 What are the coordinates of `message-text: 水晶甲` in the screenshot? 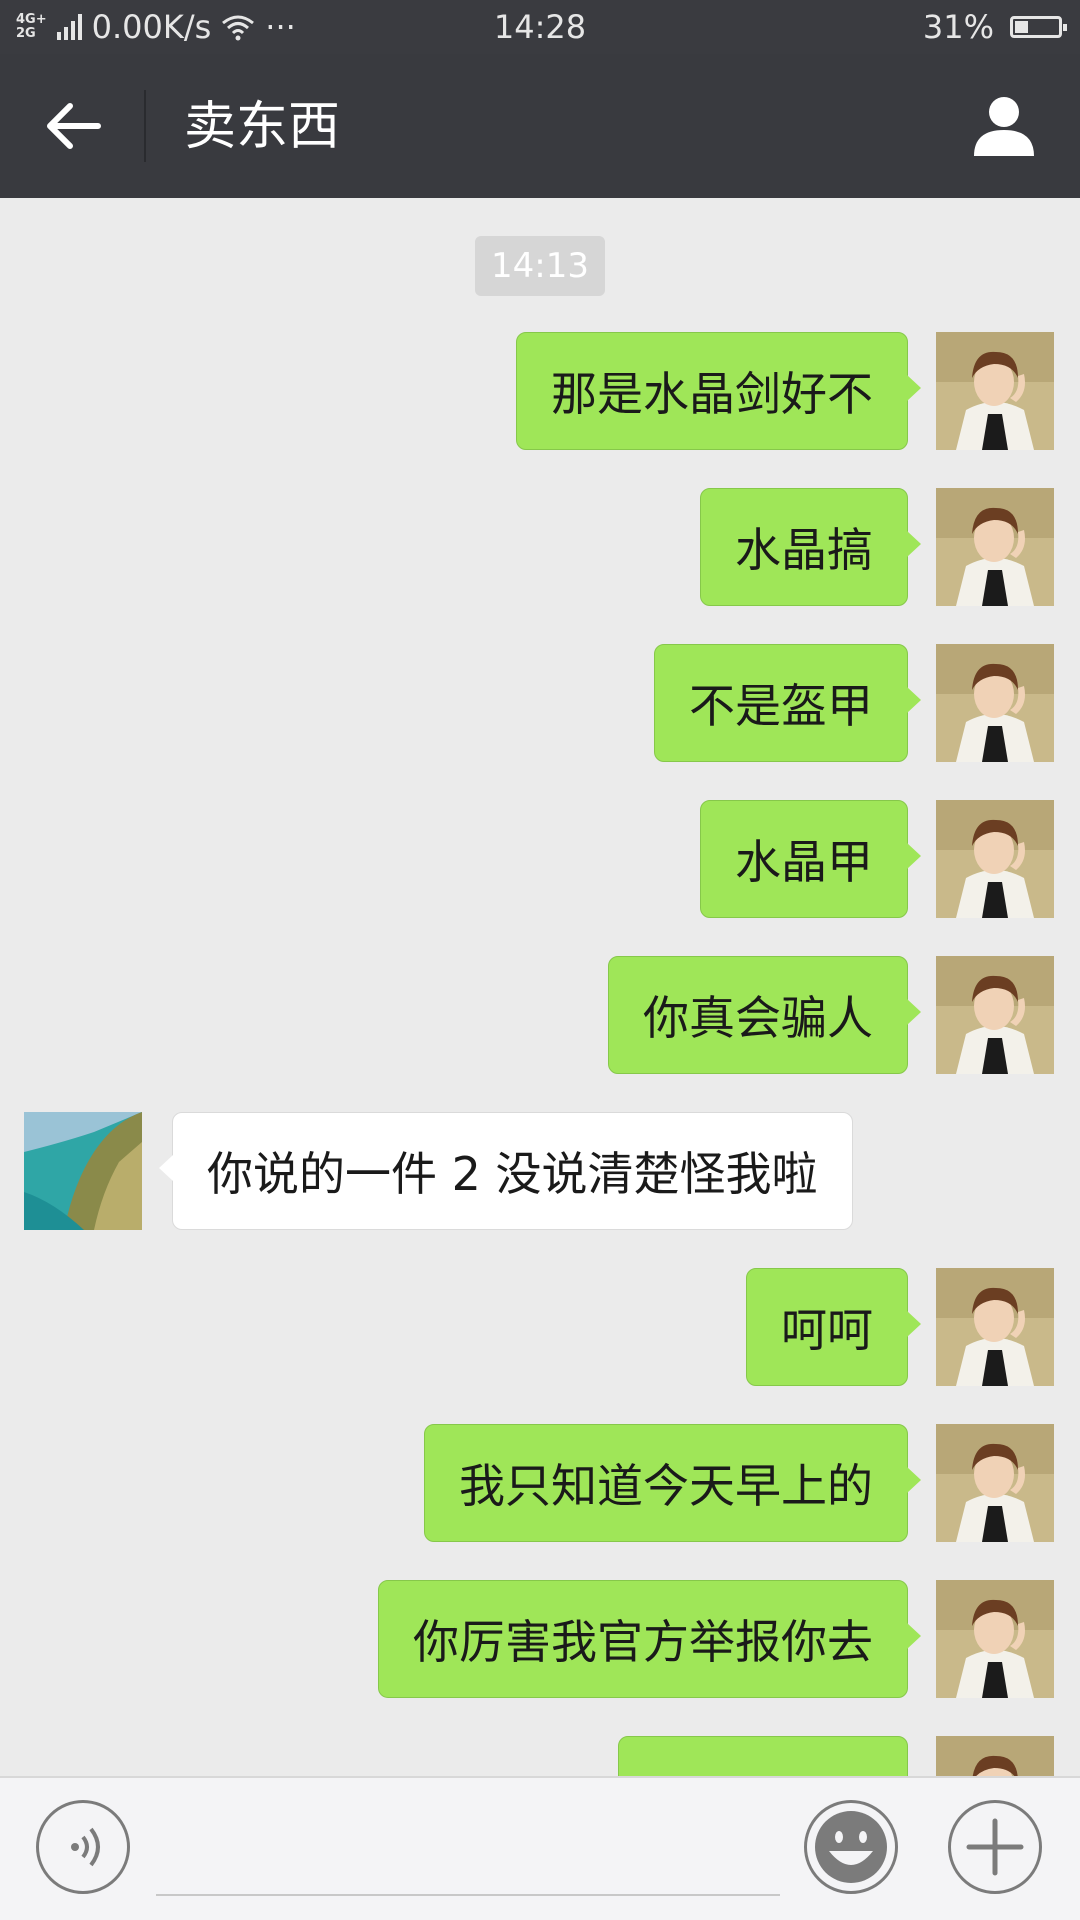 It's located at (804, 862).